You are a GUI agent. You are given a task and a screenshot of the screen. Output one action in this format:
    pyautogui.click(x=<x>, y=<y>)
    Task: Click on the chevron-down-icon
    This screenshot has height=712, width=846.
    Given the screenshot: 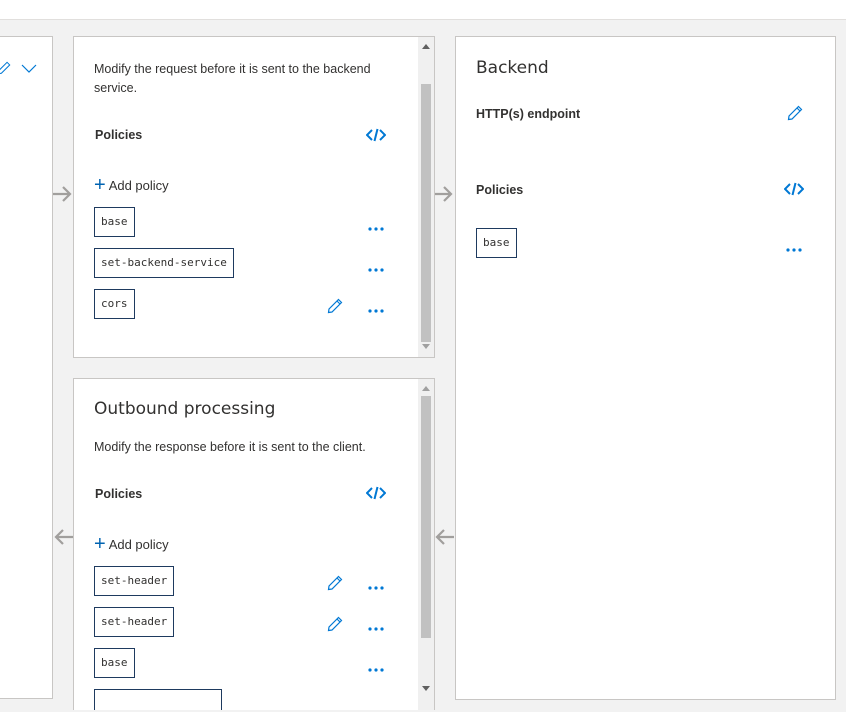 What is the action you would take?
    pyautogui.click(x=29, y=69)
    